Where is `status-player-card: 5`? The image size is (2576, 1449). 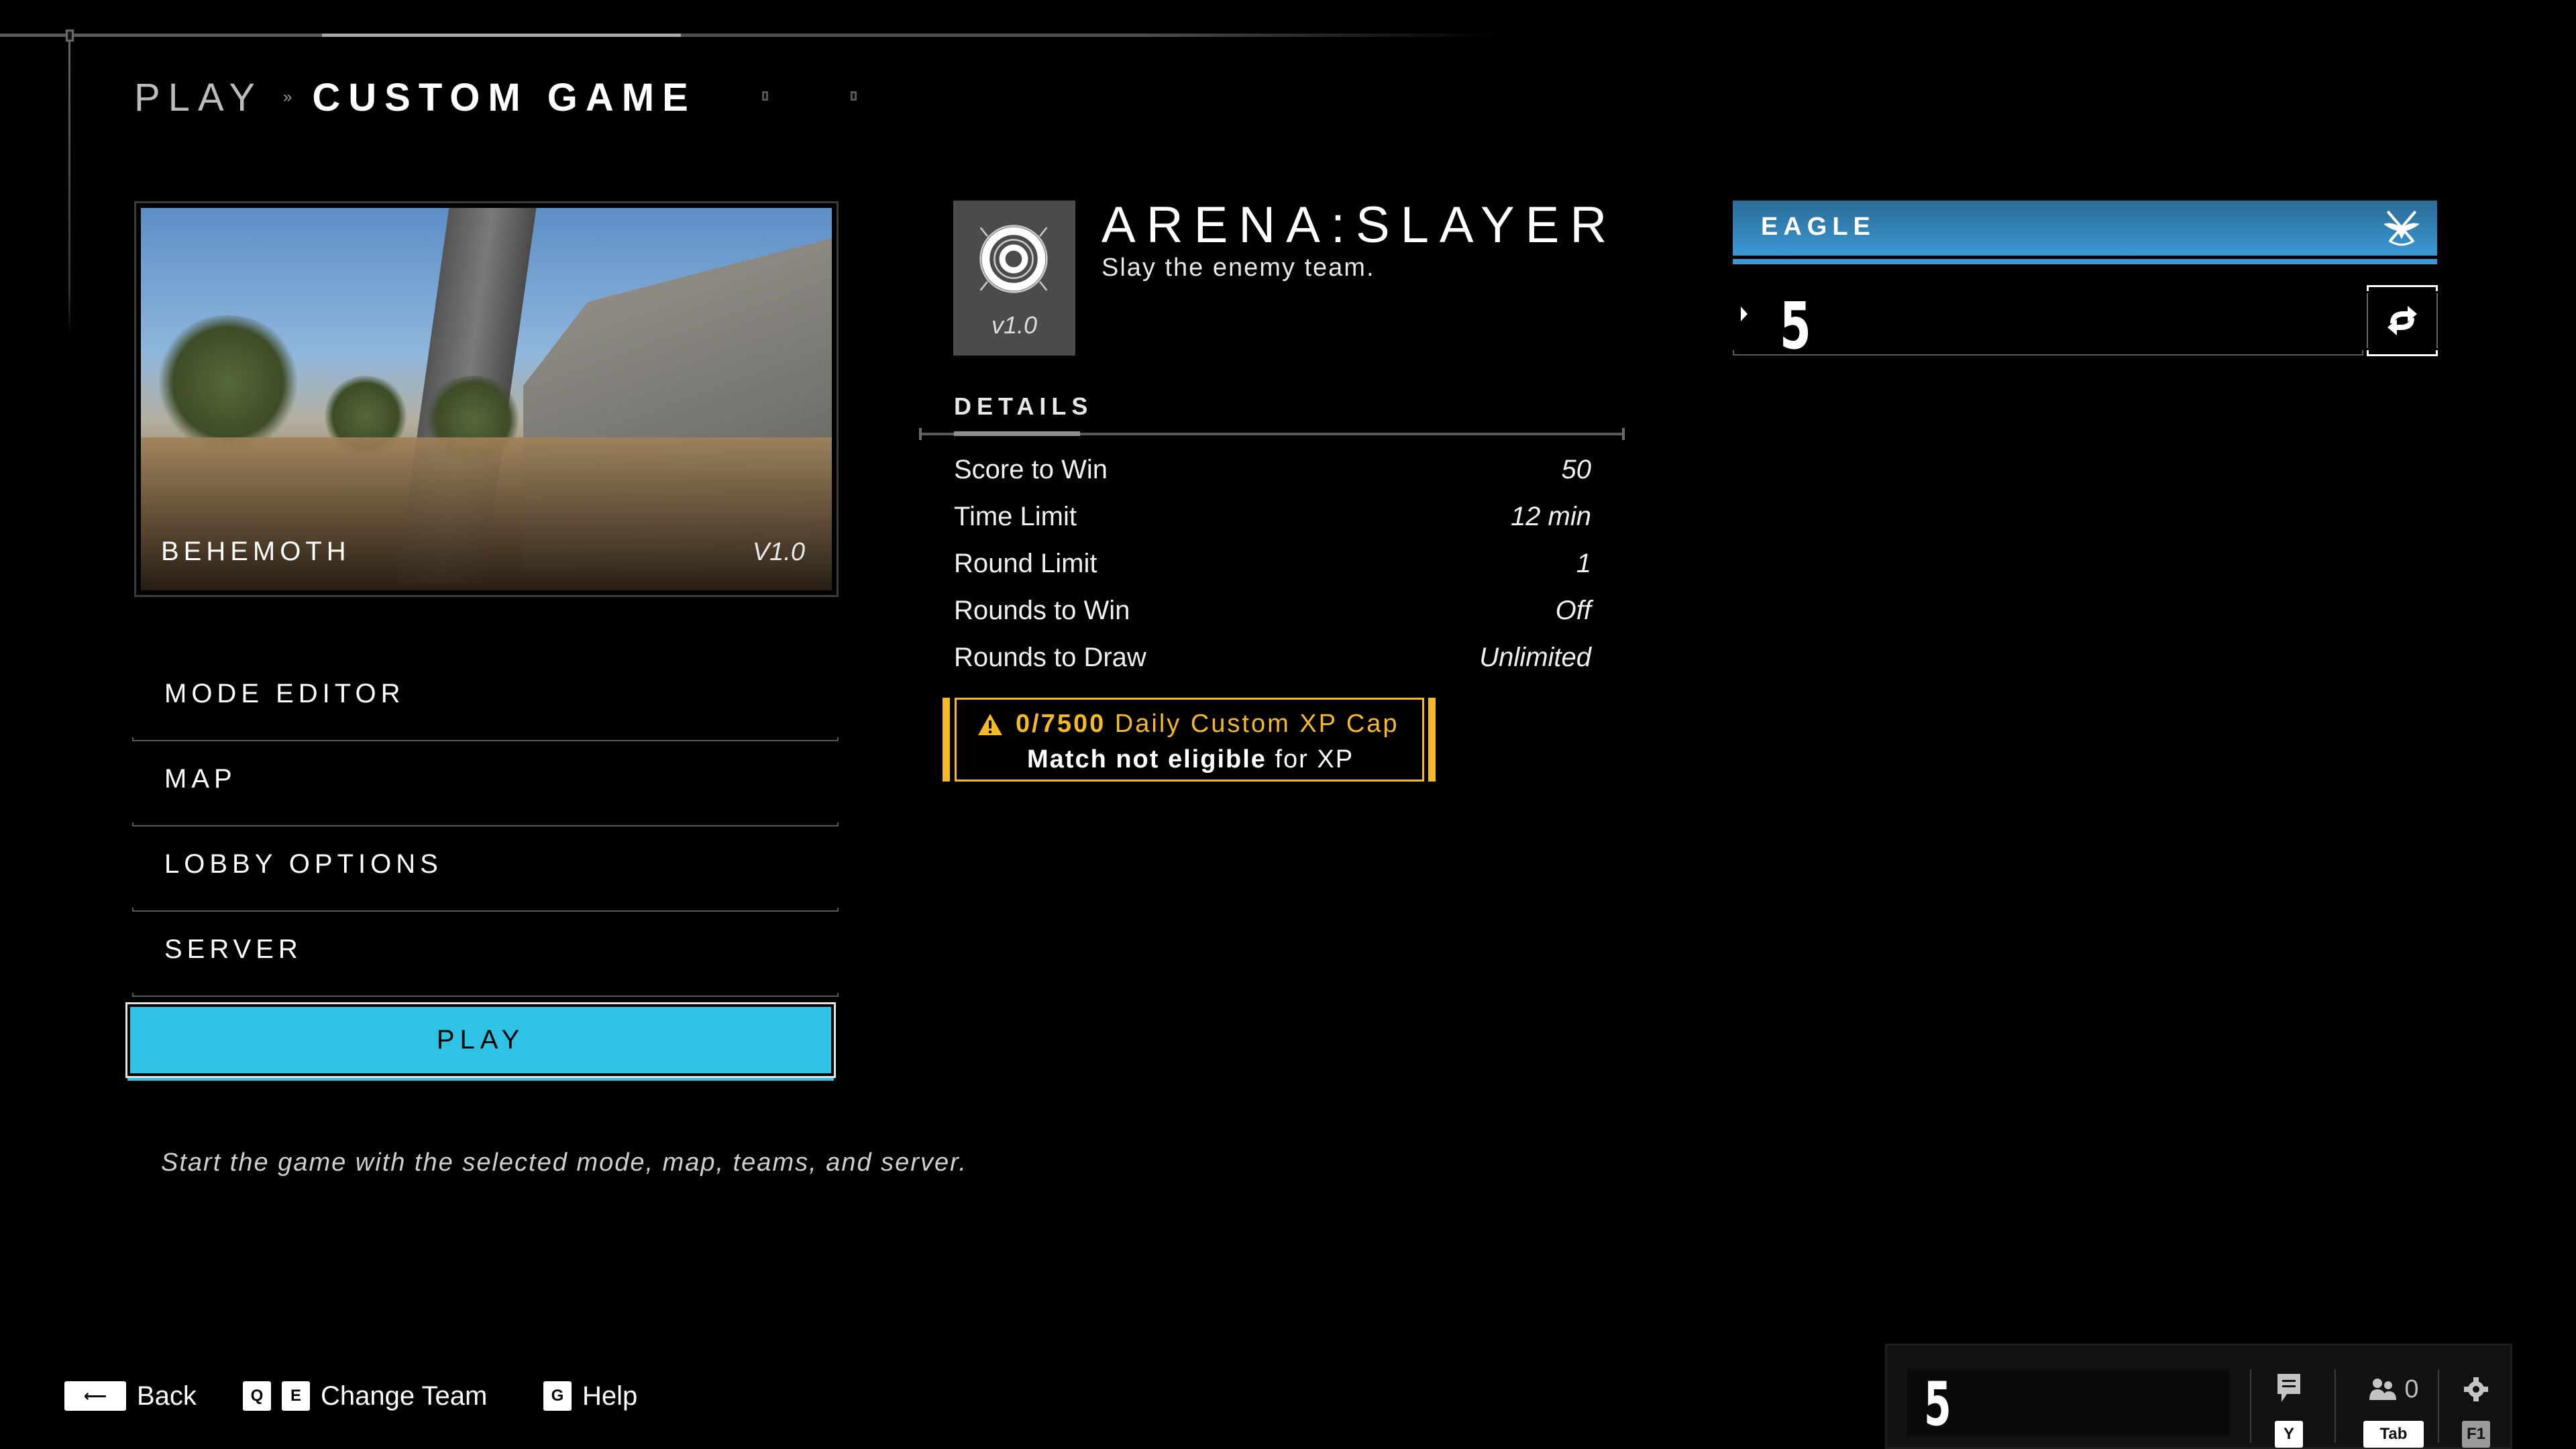 status-player-card: 5 is located at coordinates (2068, 1402).